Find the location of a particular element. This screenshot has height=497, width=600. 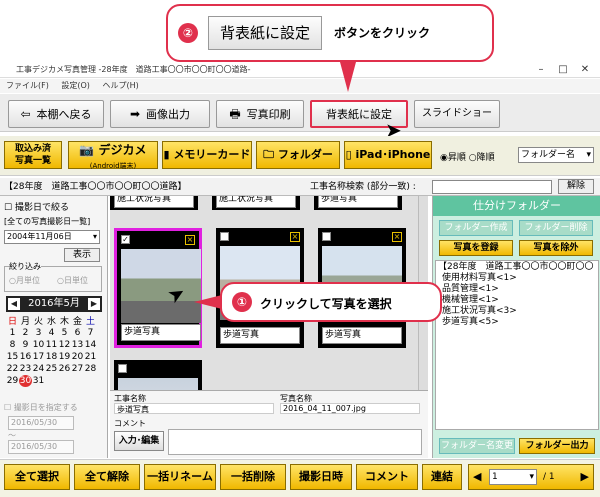

slideshow-button: スライドショー is located at coordinates (457, 114).